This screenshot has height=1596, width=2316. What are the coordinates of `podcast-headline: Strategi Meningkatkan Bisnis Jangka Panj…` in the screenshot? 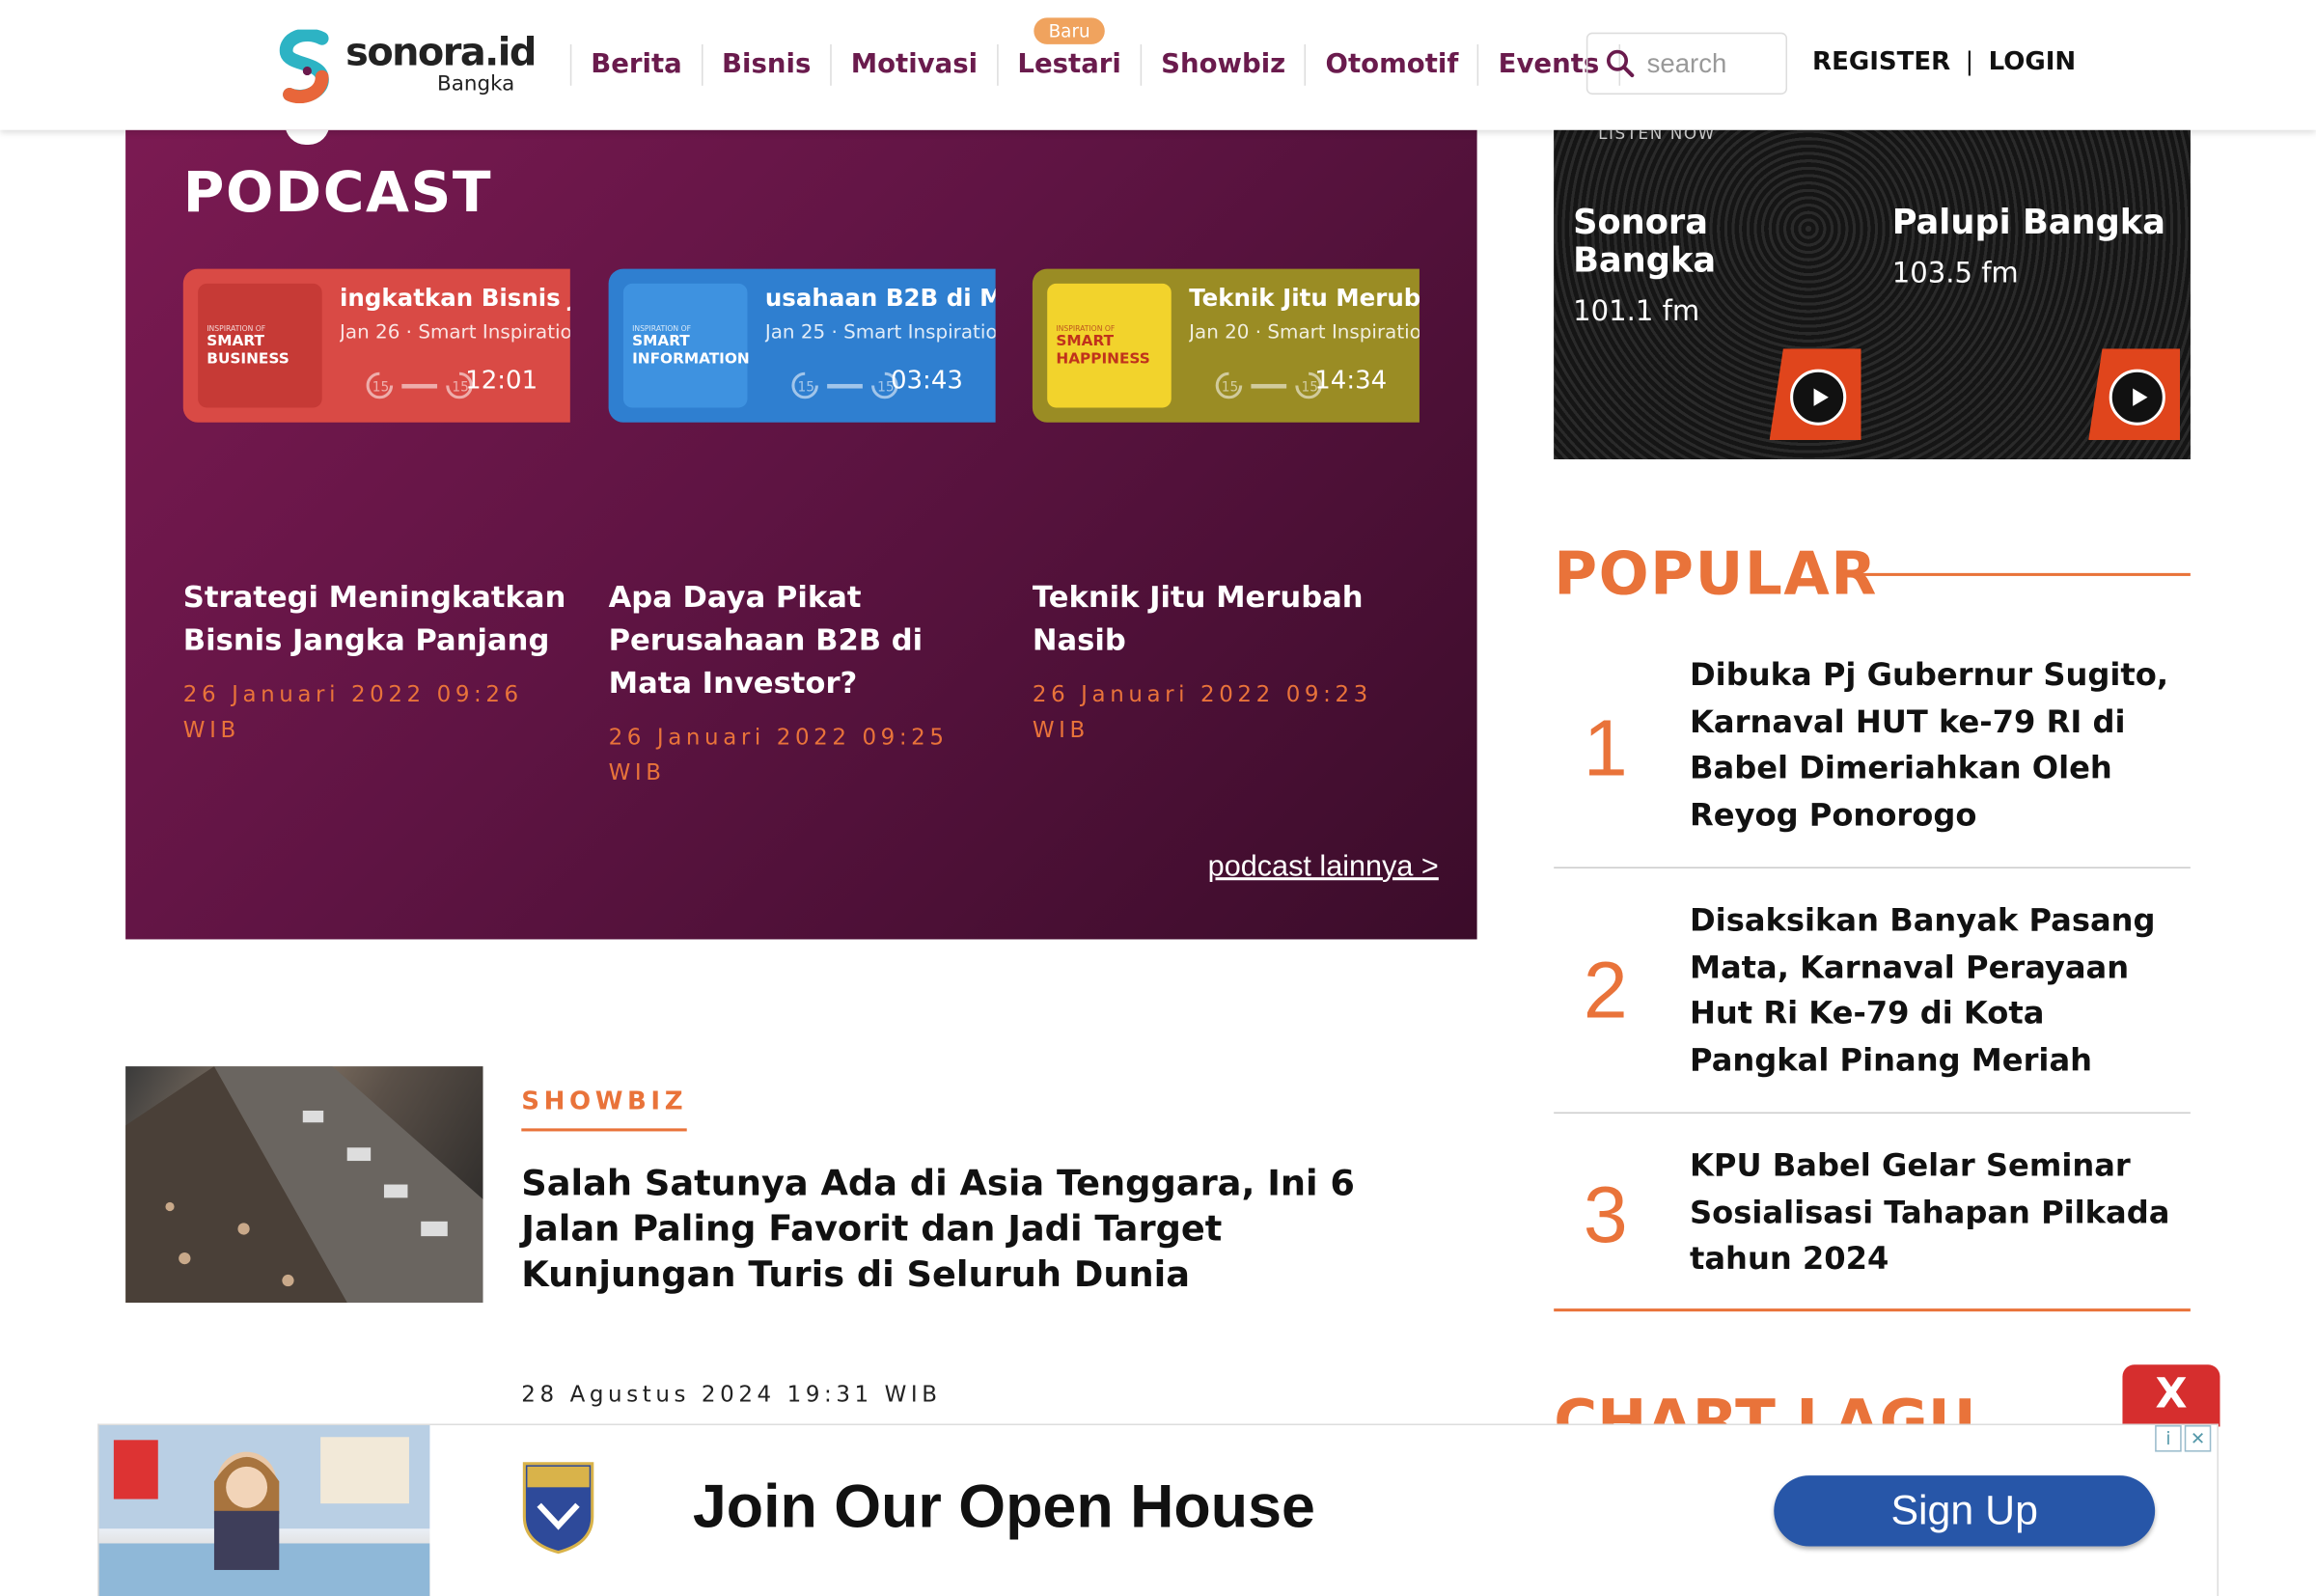 It's located at (376, 619).